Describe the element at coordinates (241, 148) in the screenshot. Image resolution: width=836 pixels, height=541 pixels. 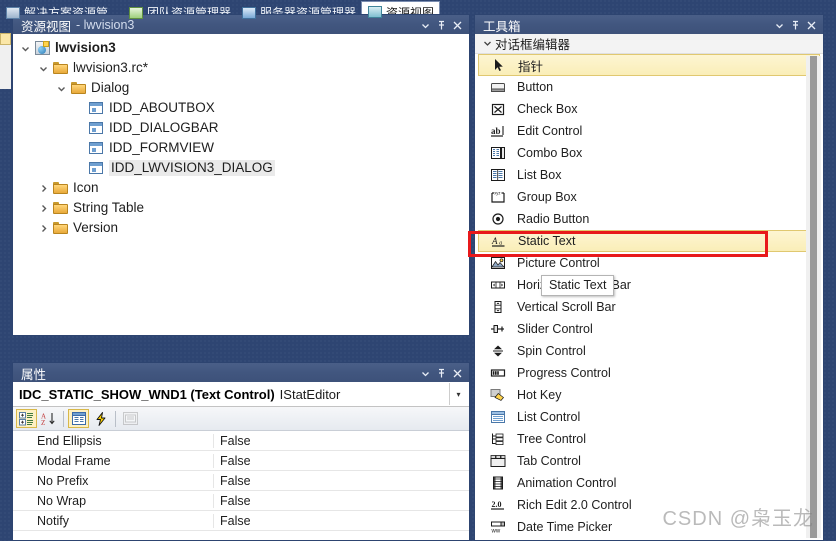
I see `tree-node: IDD_FORMVIEW` at that location.